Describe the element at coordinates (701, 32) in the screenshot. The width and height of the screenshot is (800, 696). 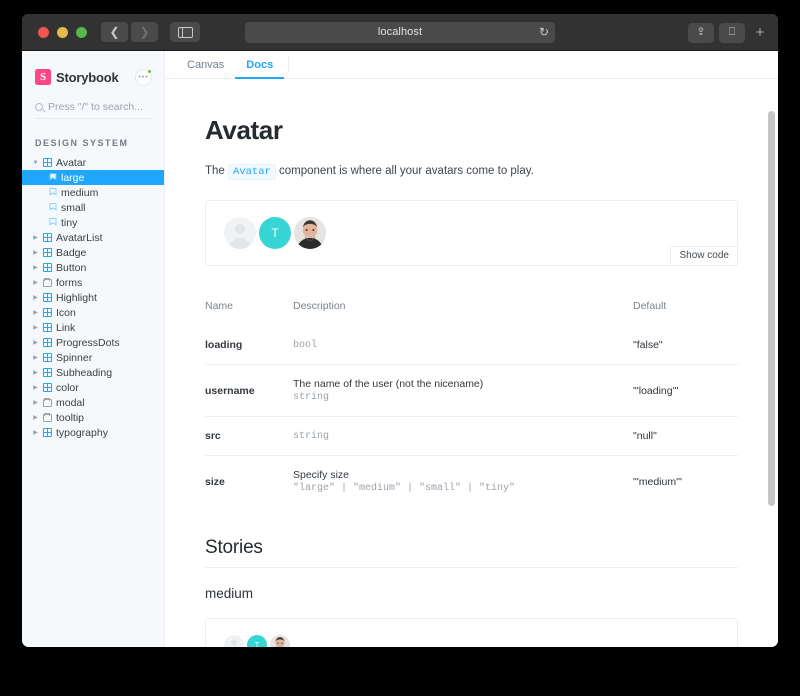
I see `share-icon: ⇪` at that location.